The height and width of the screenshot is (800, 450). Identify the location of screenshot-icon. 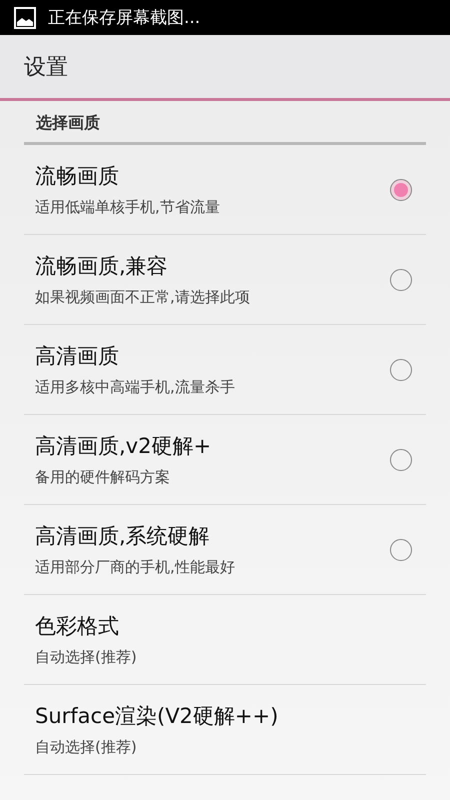
(25, 17).